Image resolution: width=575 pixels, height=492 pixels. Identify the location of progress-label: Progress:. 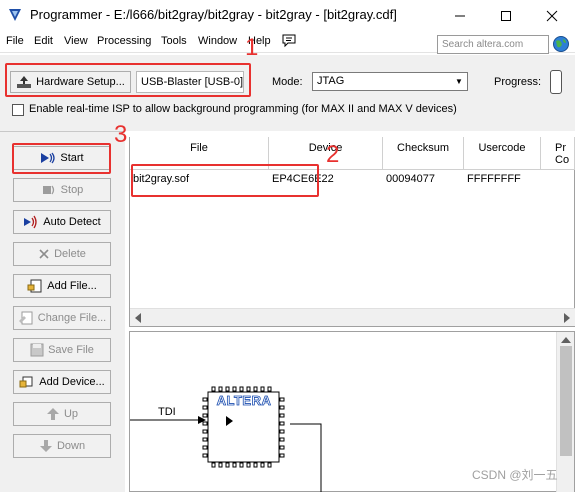
(518, 82).